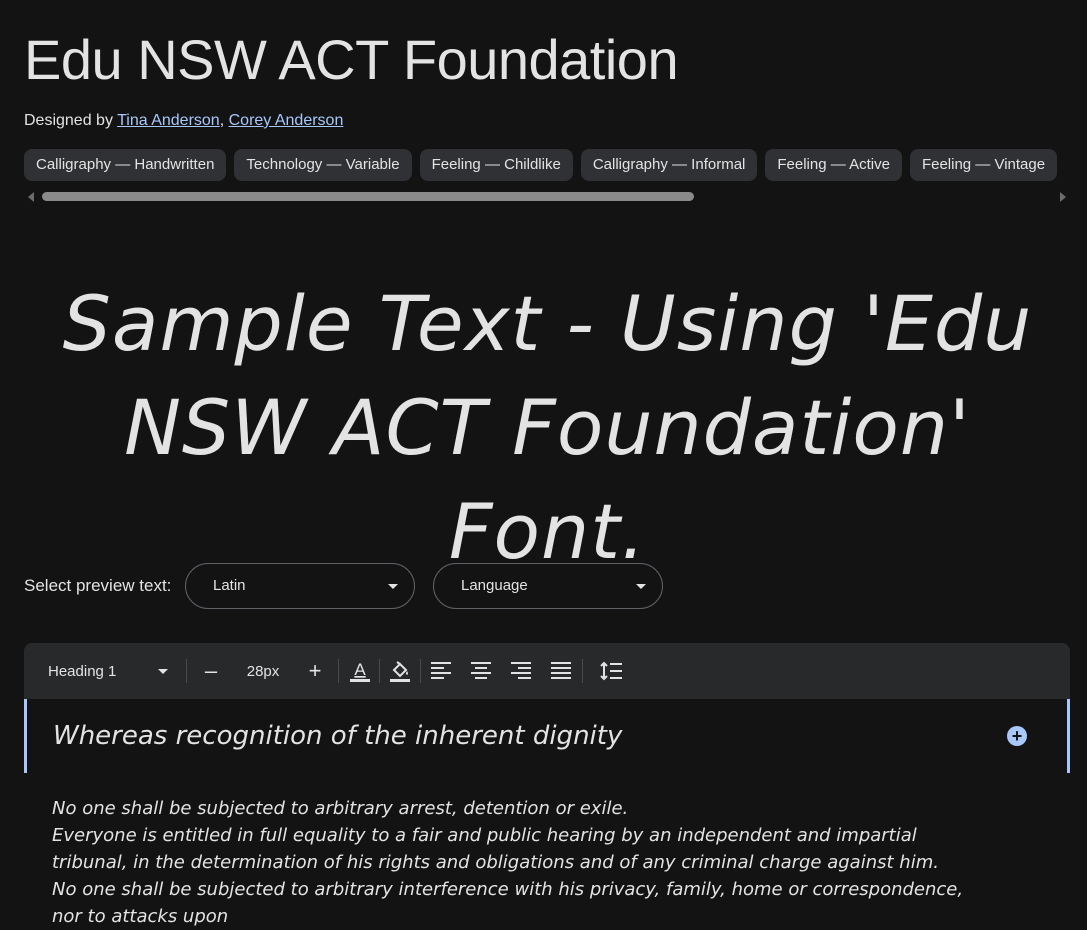 The width and height of the screenshot is (1087, 930). I want to click on font-size-value: 28px, so click(263, 671).